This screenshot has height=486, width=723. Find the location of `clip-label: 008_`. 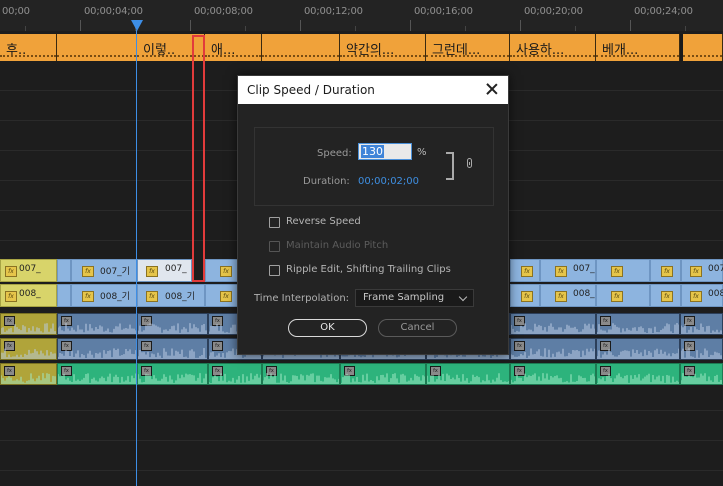

clip-label: 008_ is located at coordinates (30, 294).